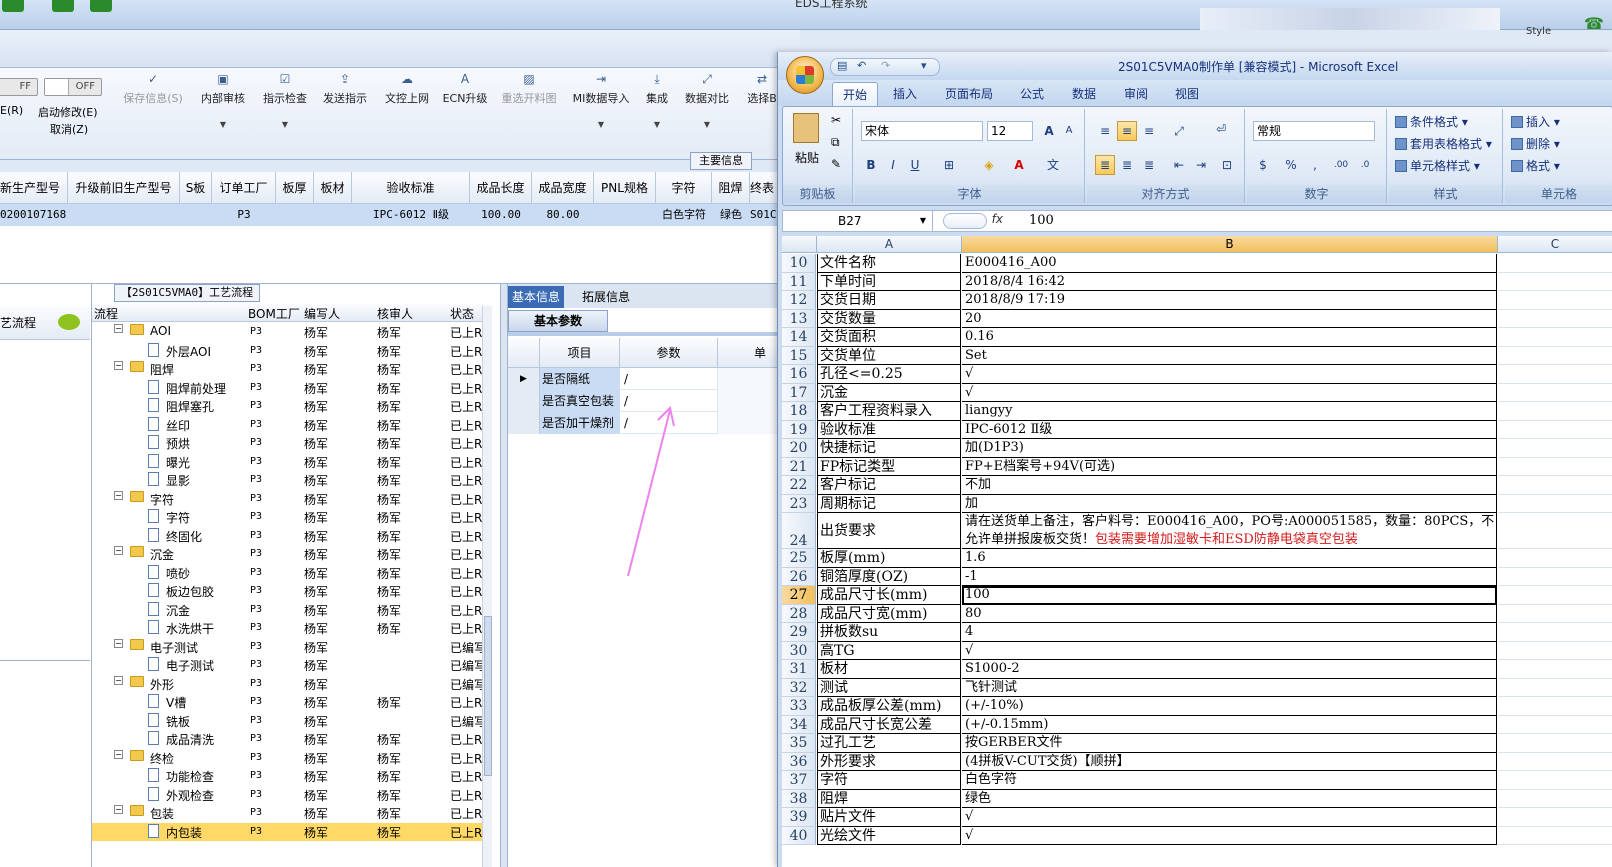  What do you see at coordinates (1229, 669) in the screenshot?
I see `cell-b: S1000-2` at bounding box center [1229, 669].